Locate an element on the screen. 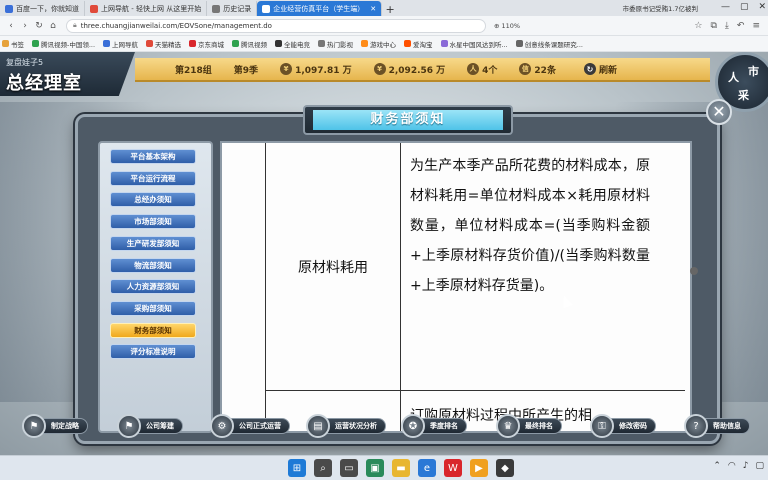  download-icon: ⤓ is located at coordinates (727, 26).